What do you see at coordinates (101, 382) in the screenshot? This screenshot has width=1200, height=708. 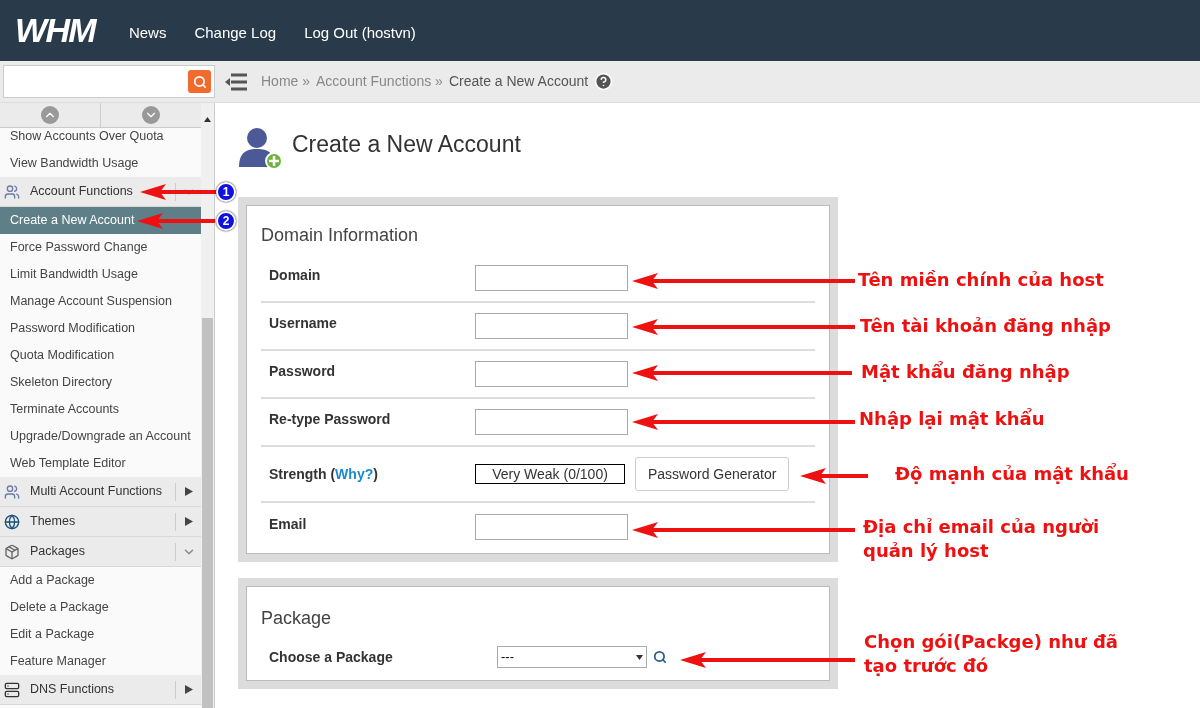 I see `sidebar-link: Skeleton Directory` at bounding box center [101, 382].